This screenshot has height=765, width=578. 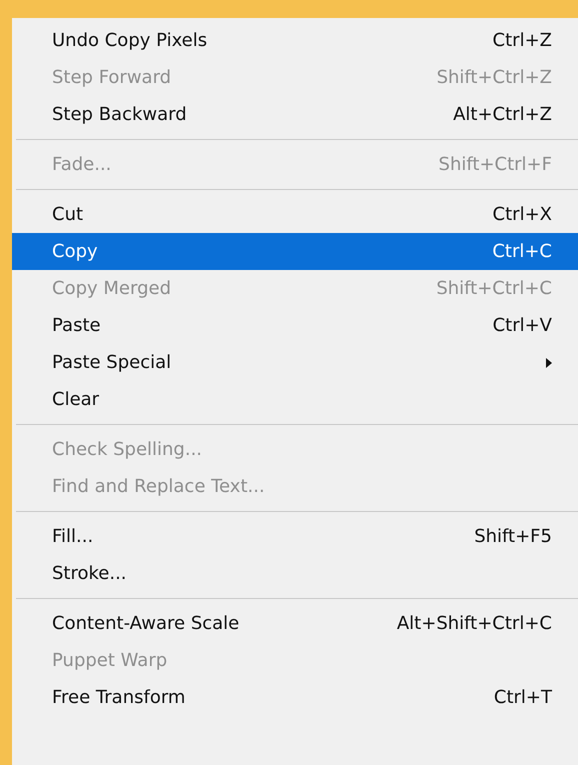 I want to click on menu-item: Paste Ctrl+V, so click(x=295, y=325).